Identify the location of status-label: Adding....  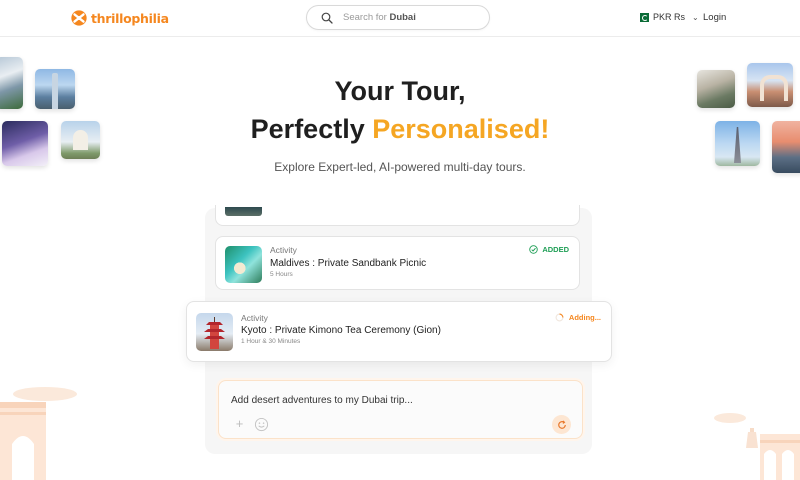
(584, 317).